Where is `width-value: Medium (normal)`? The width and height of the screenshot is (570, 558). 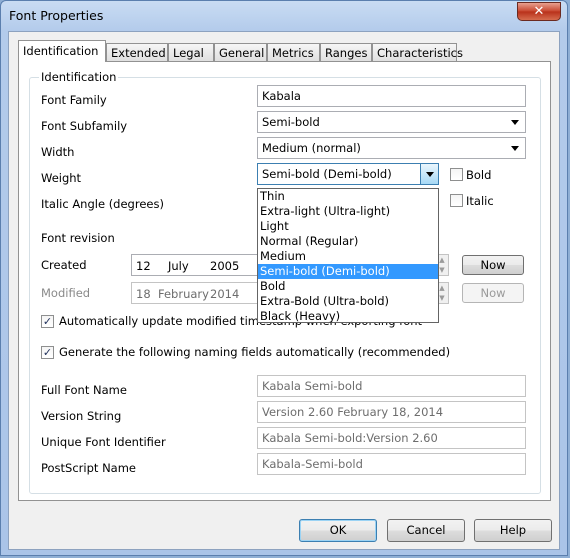
width-value: Medium (normal) is located at coordinates (311, 148).